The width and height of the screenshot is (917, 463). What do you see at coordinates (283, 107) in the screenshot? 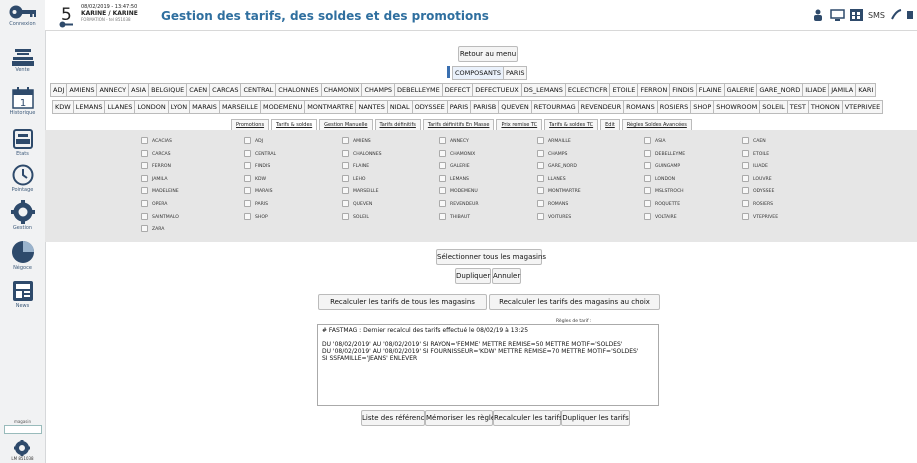
I see `store-button-modemenu: MODEMENU` at bounding box center [283, 107].